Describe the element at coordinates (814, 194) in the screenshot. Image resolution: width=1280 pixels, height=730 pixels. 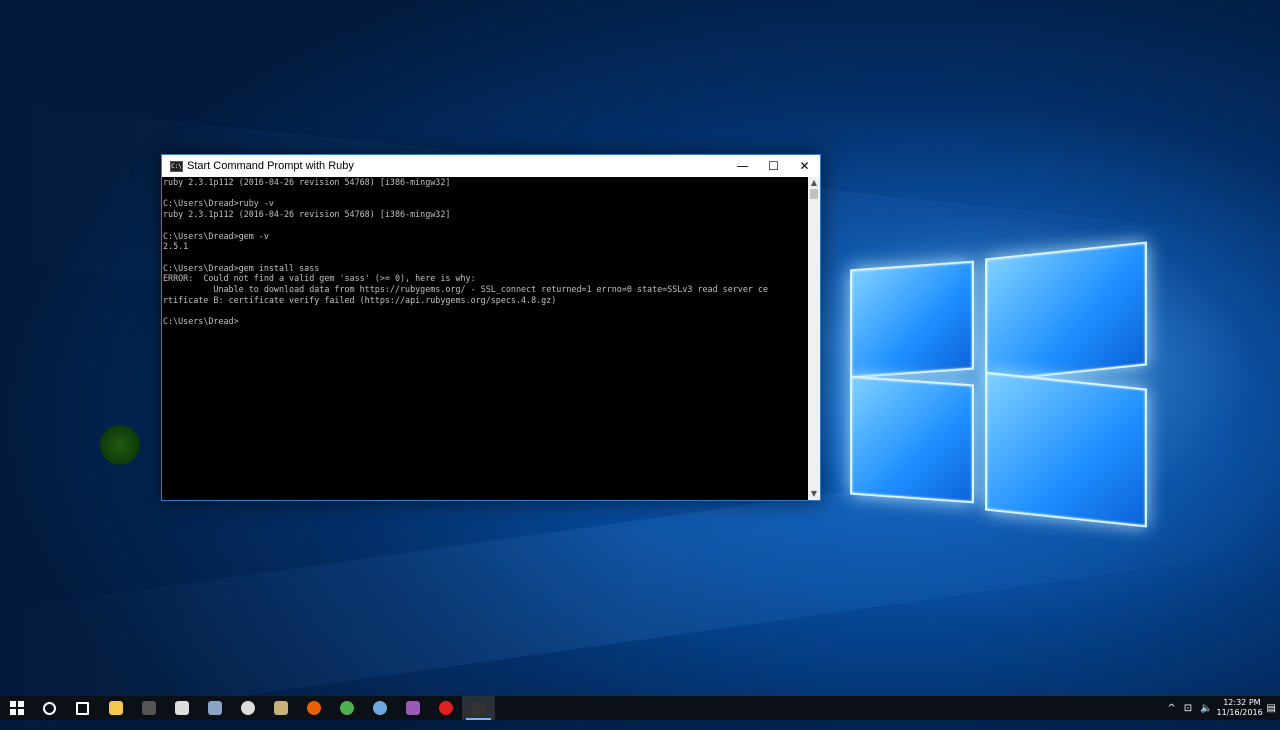
I see `scroll-thumb` at that location.